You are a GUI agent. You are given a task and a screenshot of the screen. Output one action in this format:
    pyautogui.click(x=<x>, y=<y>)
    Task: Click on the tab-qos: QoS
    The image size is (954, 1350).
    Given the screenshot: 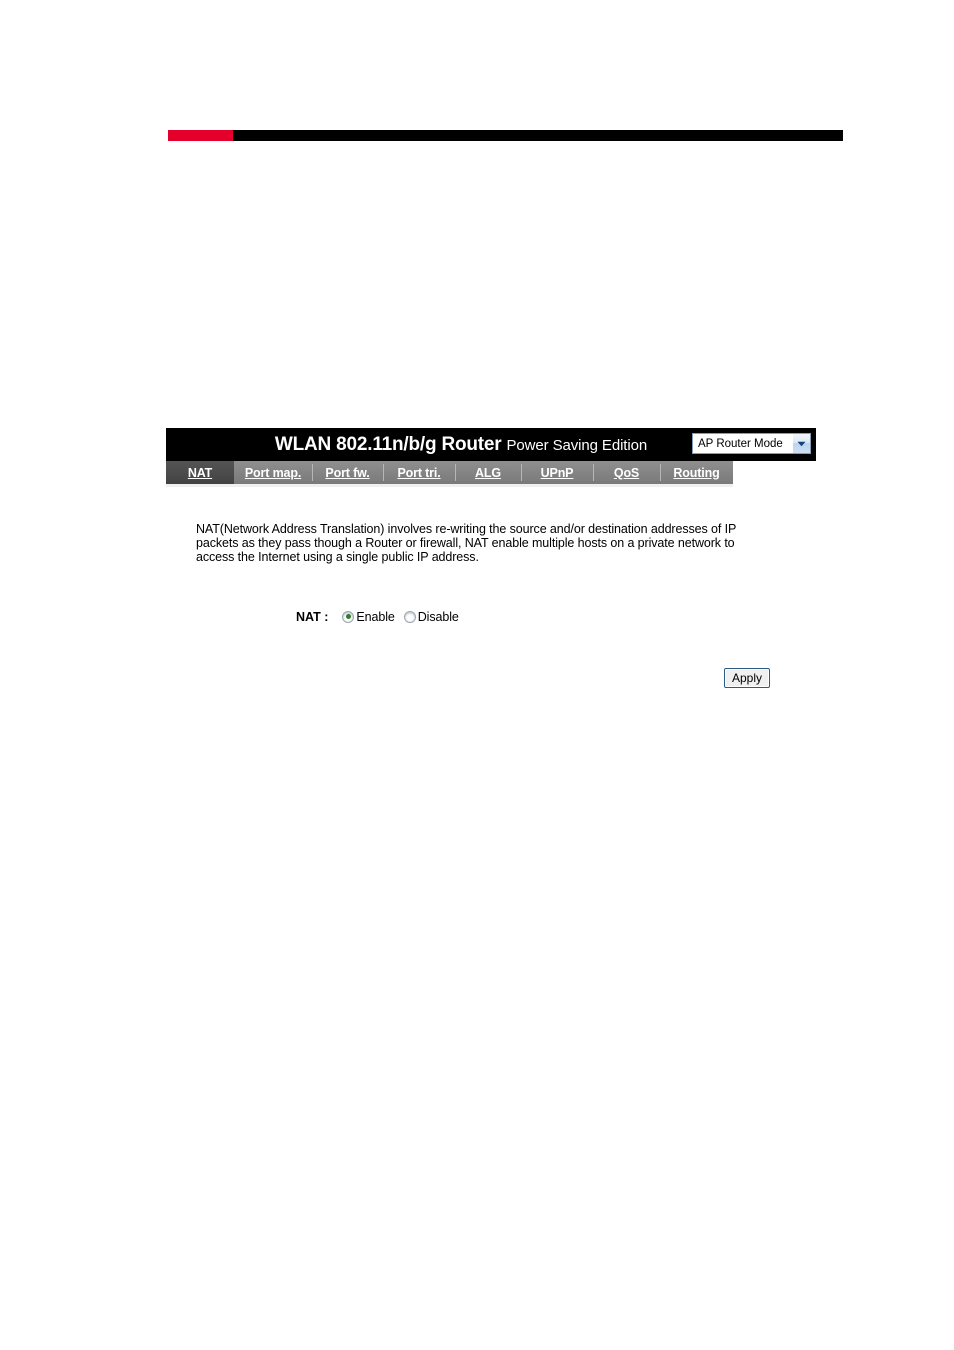 What is the action you would take?
    pyautogui.click(x=626, y=472)
    